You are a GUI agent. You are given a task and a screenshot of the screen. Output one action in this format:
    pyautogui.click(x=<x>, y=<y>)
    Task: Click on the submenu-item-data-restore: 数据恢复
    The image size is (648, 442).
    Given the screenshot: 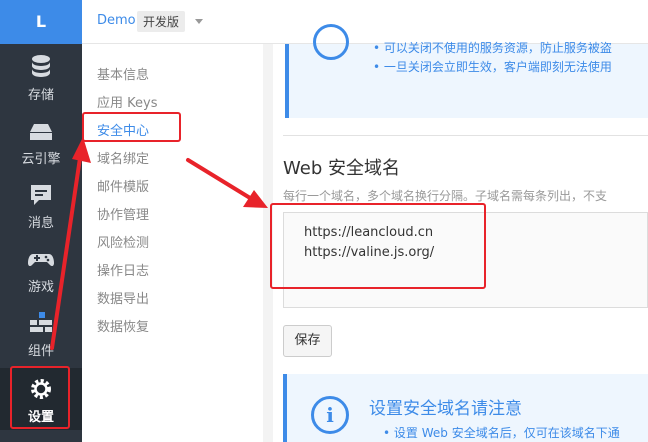 What is the action you would take?
    pyautogui.click(x=123, y=325)
    